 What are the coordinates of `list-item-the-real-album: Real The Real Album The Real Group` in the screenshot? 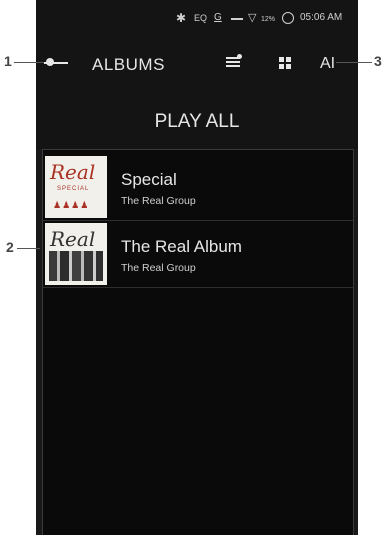 It's located at (198, 254).